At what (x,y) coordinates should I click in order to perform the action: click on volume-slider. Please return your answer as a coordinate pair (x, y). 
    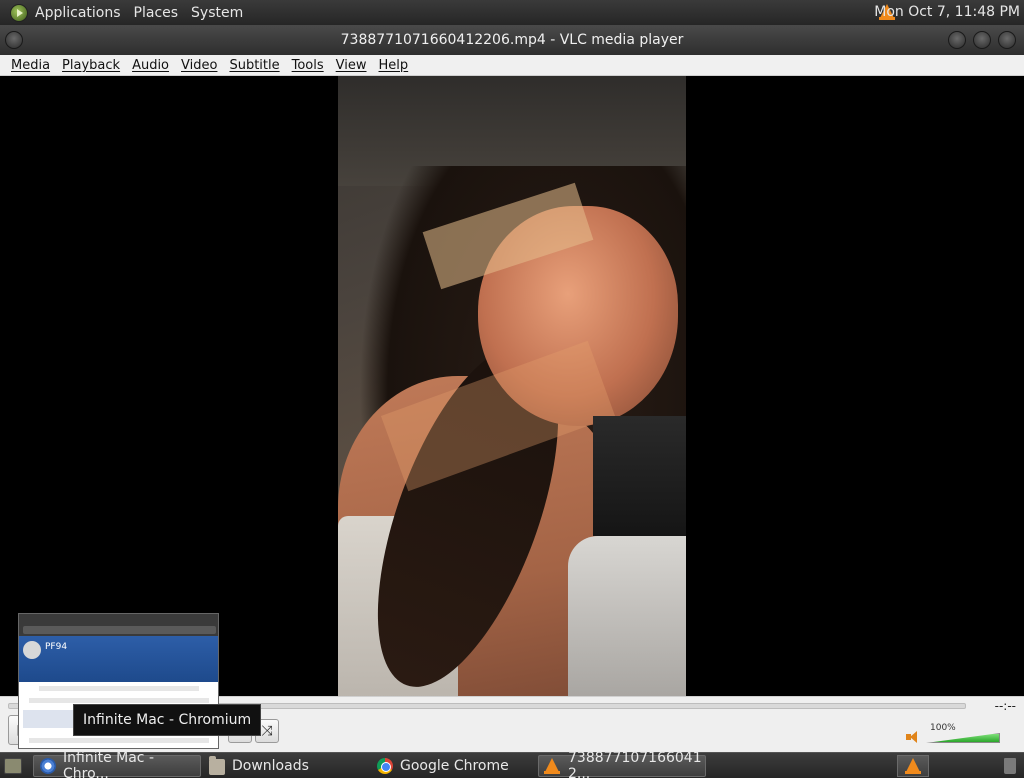
    Looking at the image, I should click on (963, 738).